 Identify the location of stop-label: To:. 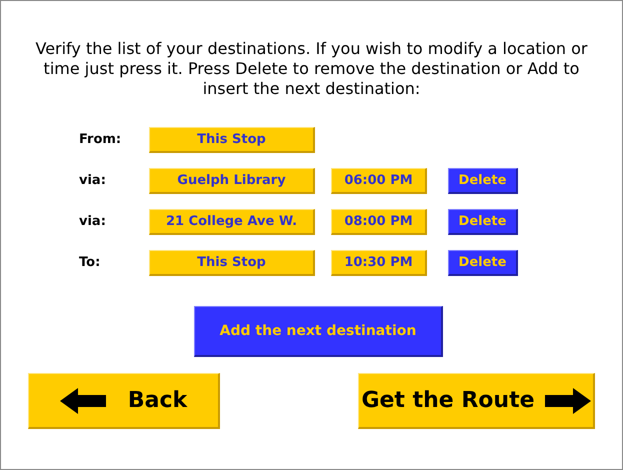
(90, 263).